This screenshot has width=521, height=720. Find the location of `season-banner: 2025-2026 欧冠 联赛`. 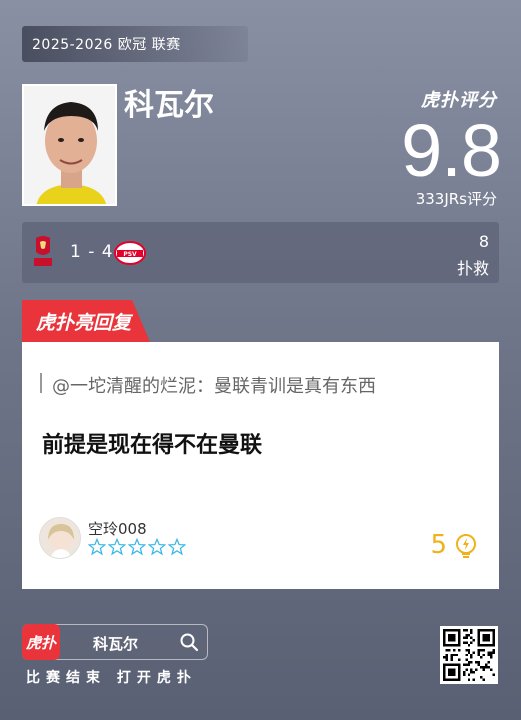

season-banner: 2025-2026 欧冠 联赛 is located at coordinates (135, 44).